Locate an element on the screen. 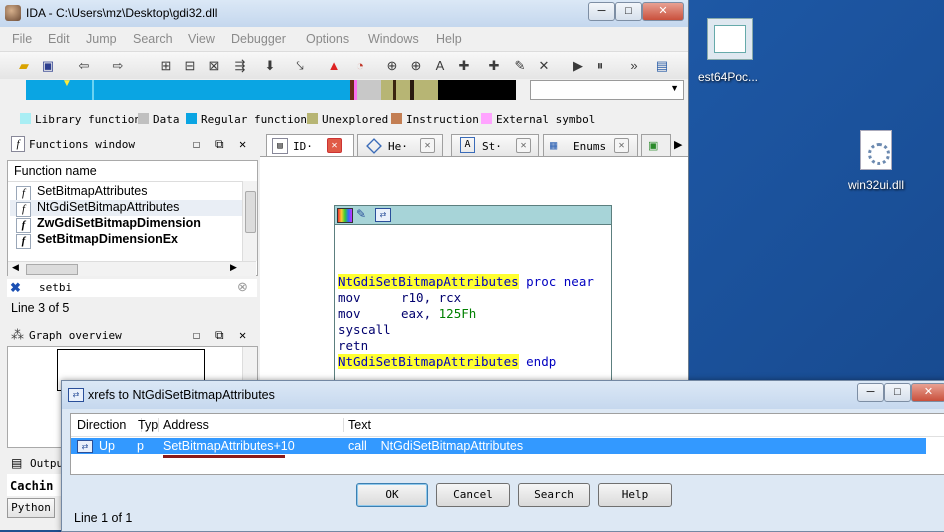  row-direction: Up is located at coordinates (107, 446).